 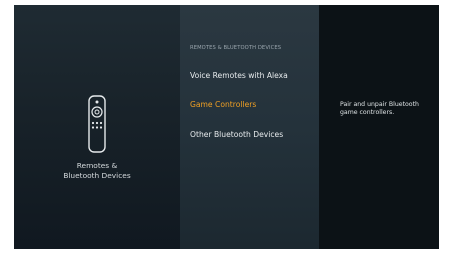 I want to click on remote-icon, so click(x=97, y=124).